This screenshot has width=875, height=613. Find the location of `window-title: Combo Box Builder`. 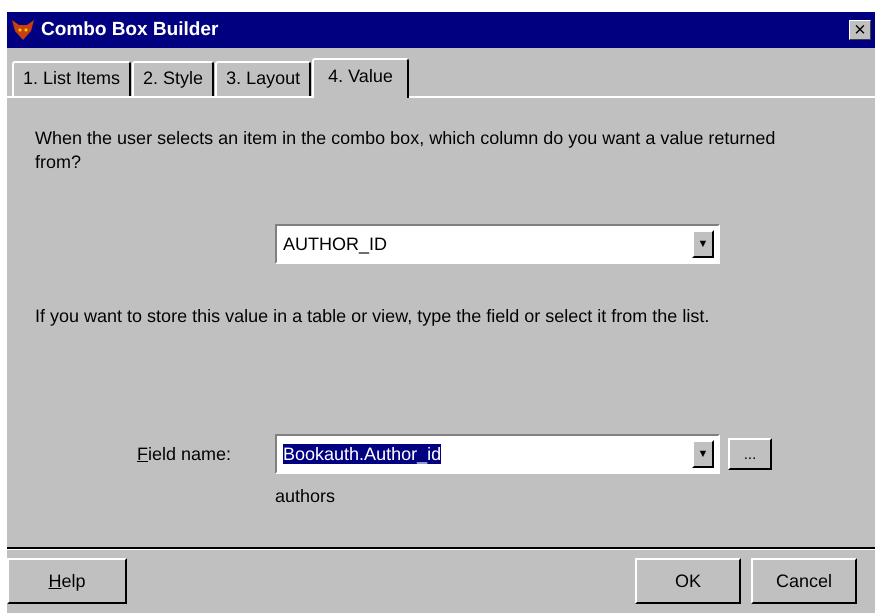

window-title: Combo Box Builder is located at coordinates (130, 30).